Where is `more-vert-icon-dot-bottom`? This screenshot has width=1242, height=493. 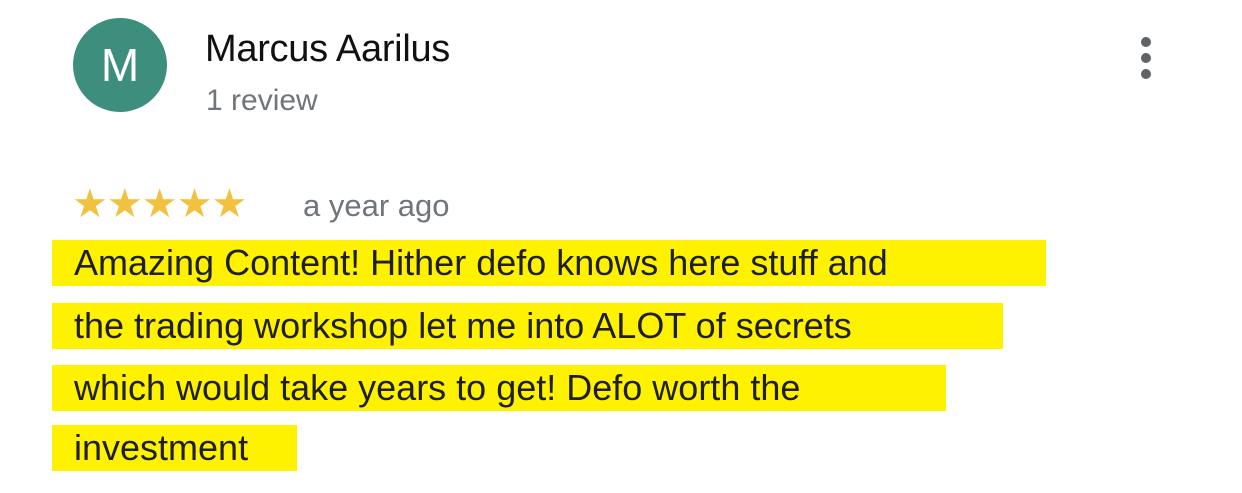
more-vert-icon-dot-bottom is located at coordinates (1146, 74).